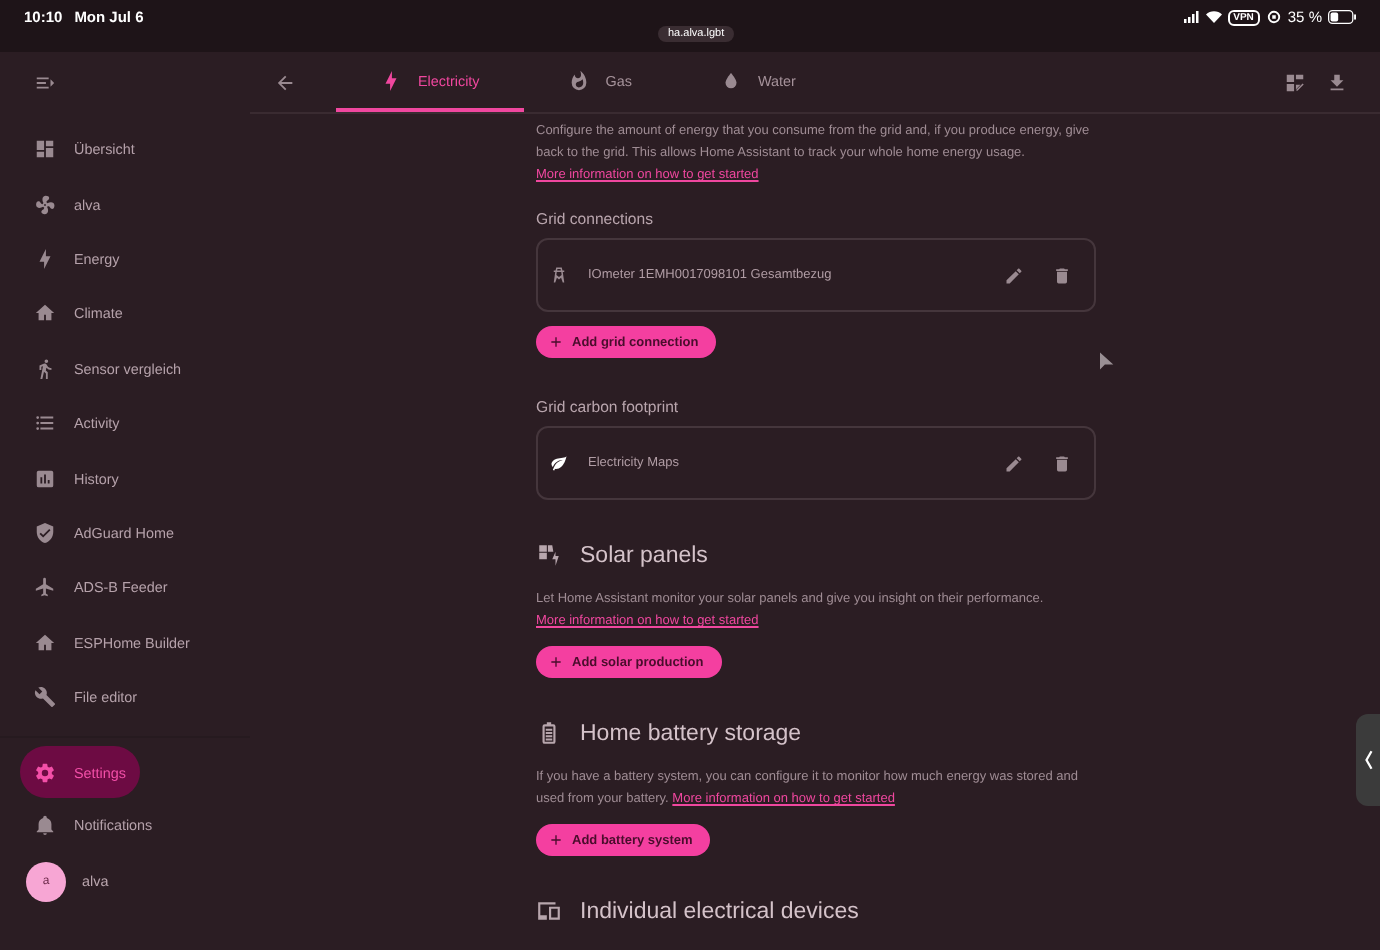  Describe the element at coordinates (644, 555) in the screenshot. I see `section-title: Solar panels` at that location.